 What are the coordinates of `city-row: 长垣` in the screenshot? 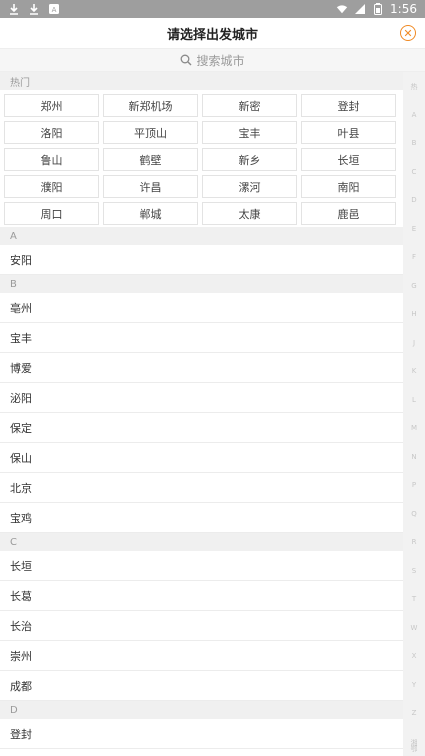 It's located at (201, 566).